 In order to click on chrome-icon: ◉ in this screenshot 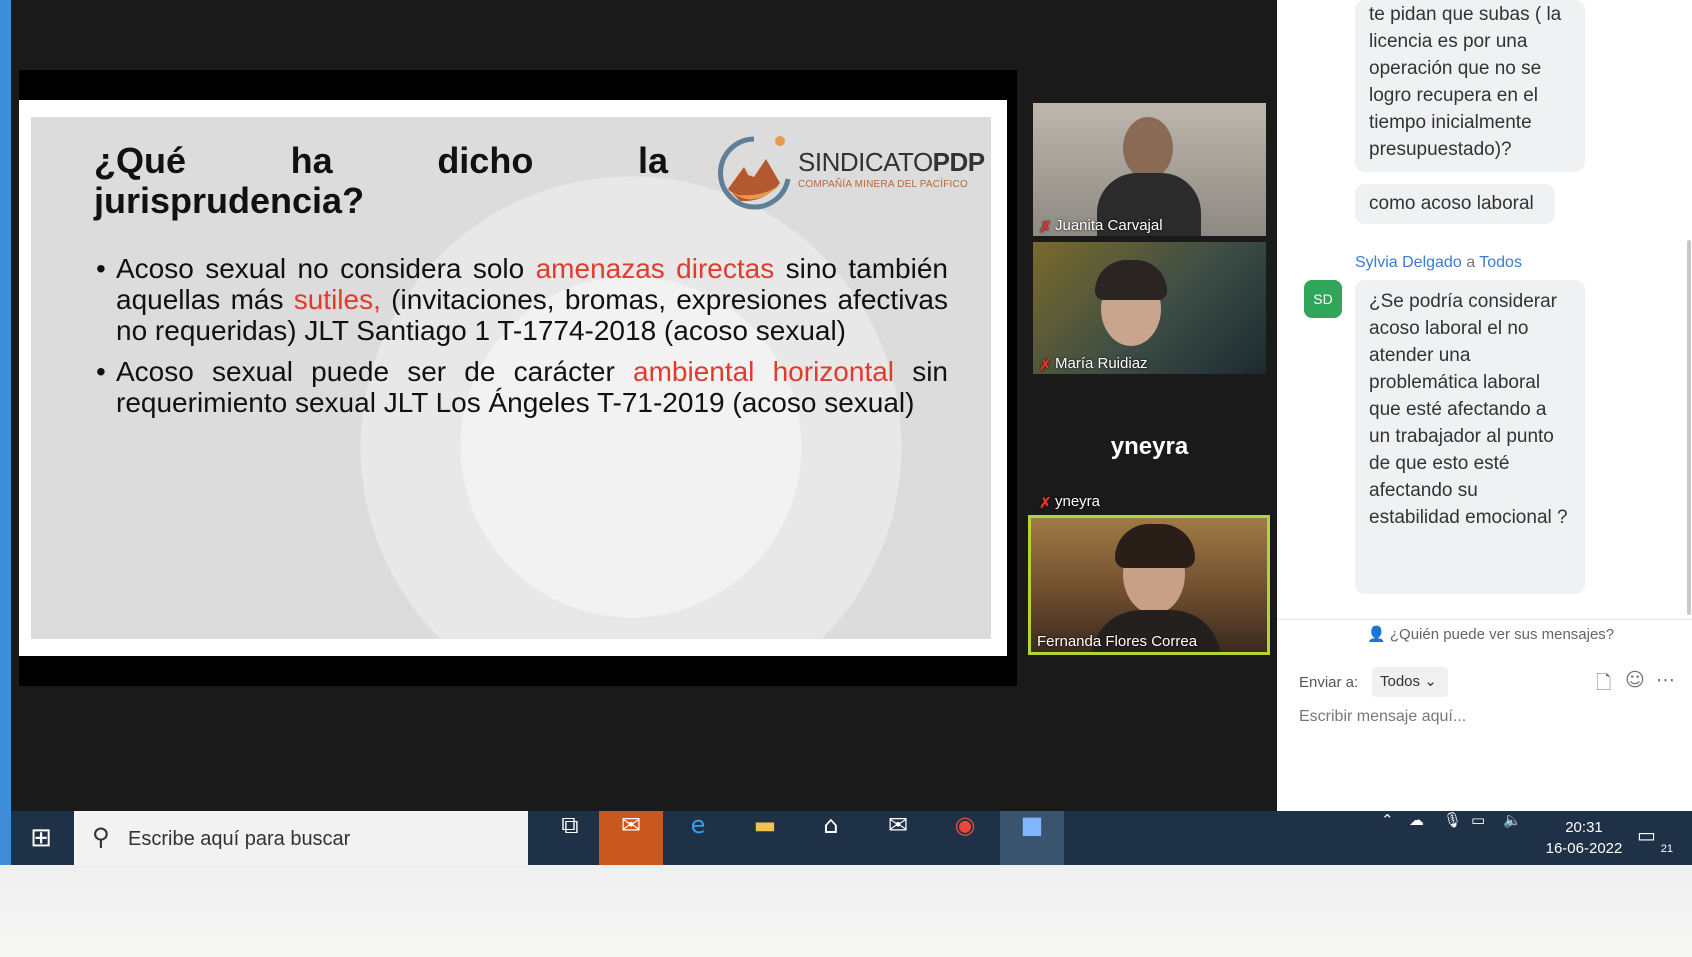, I will do `click(965, 838)`.